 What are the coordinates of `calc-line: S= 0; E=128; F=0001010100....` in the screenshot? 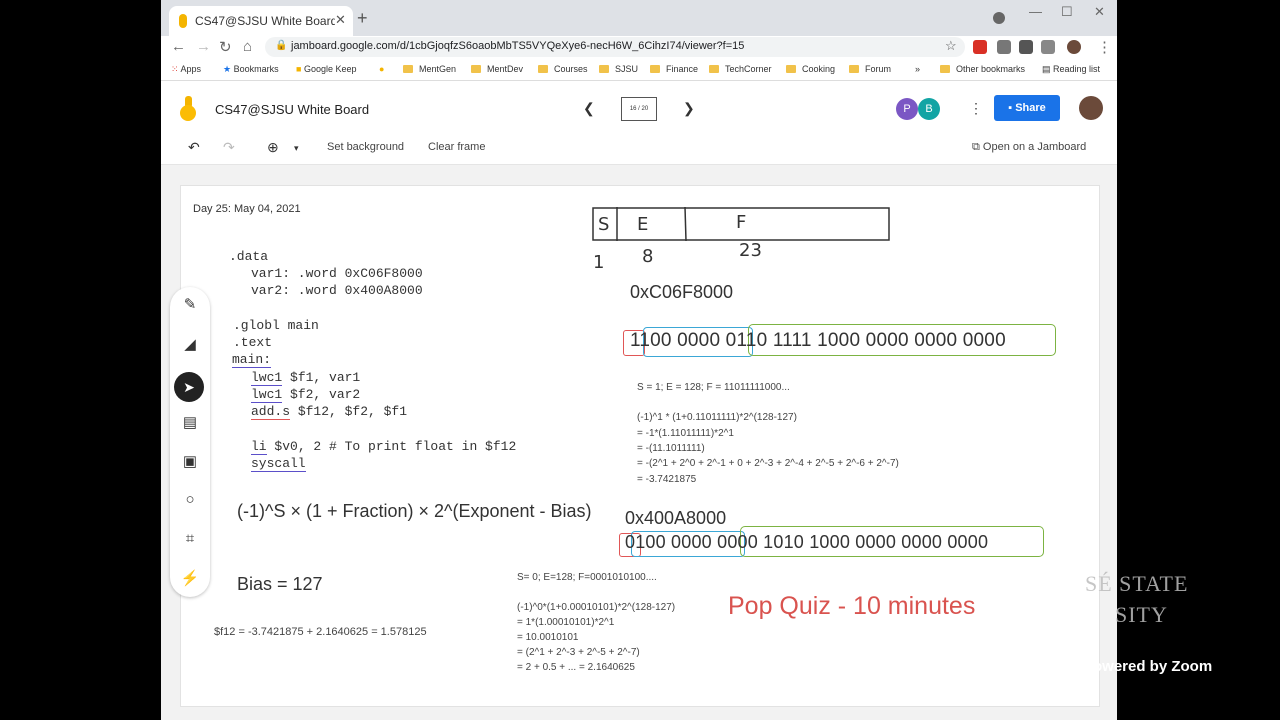 It's located at (587, 577).